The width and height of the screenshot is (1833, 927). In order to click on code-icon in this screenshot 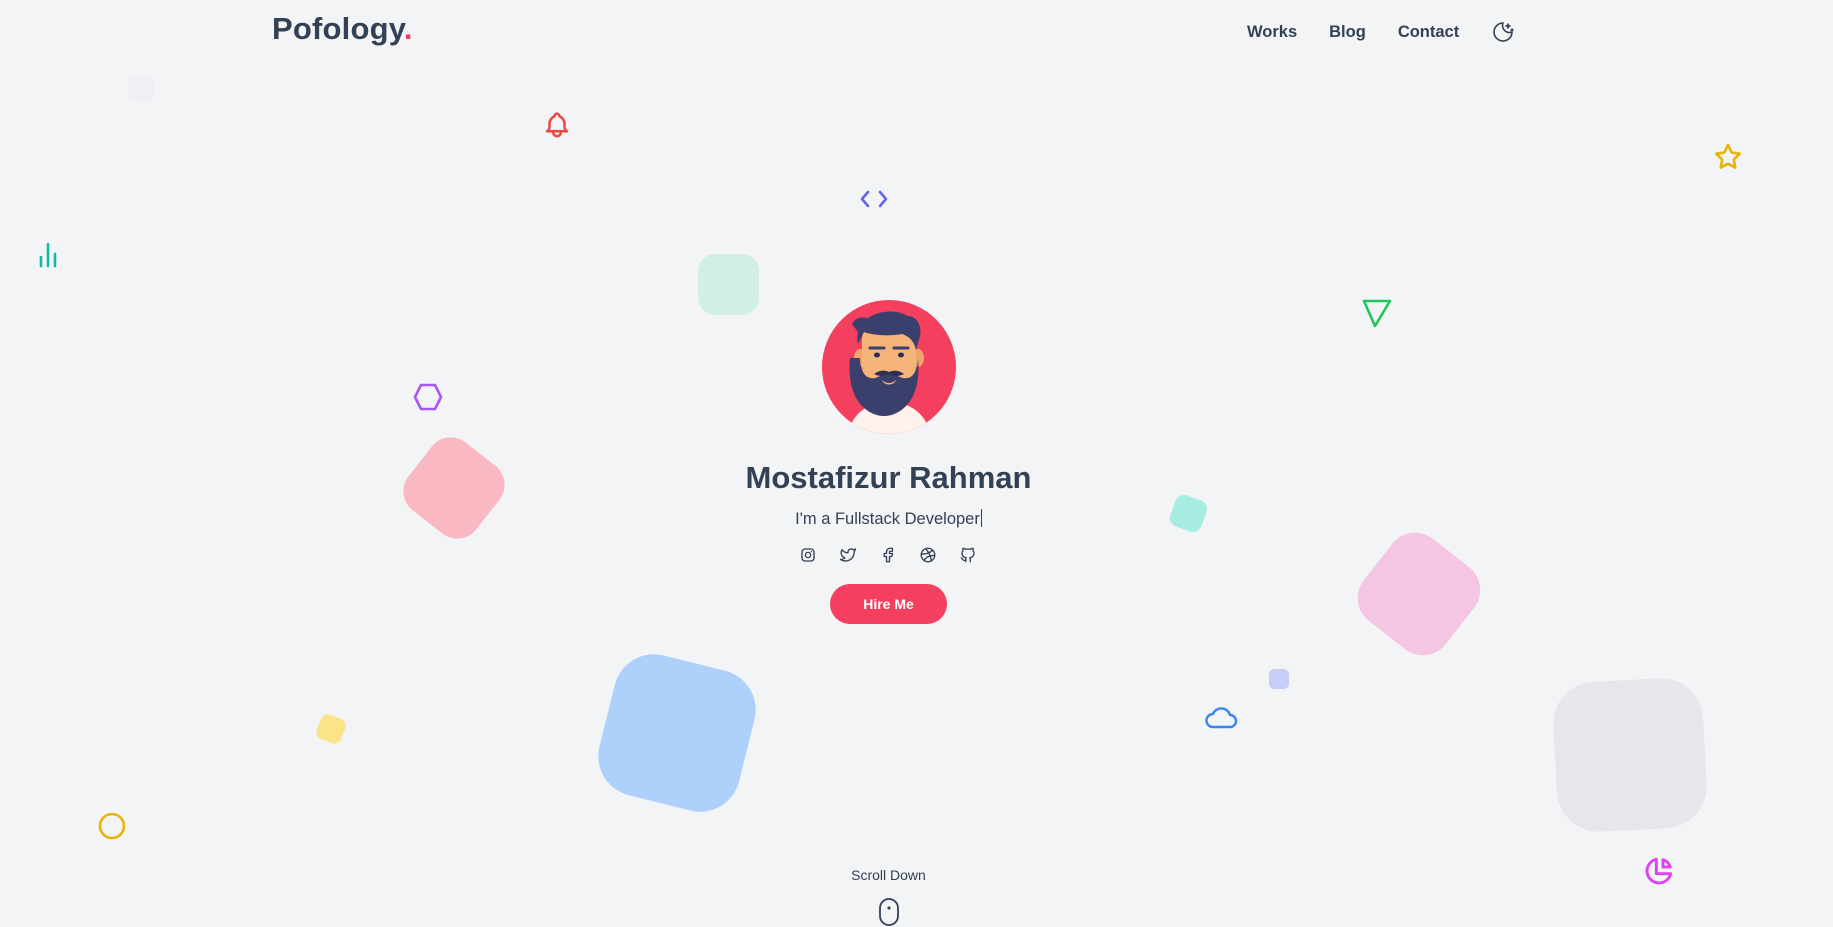, I will do `click(874, 199)`.